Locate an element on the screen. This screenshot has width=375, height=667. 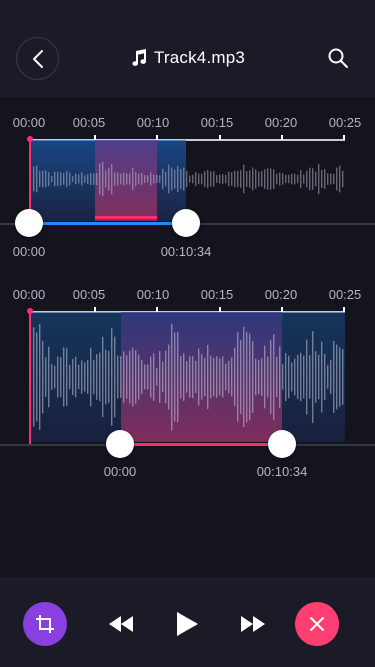
play-icon is located at coordinates (187, 624).